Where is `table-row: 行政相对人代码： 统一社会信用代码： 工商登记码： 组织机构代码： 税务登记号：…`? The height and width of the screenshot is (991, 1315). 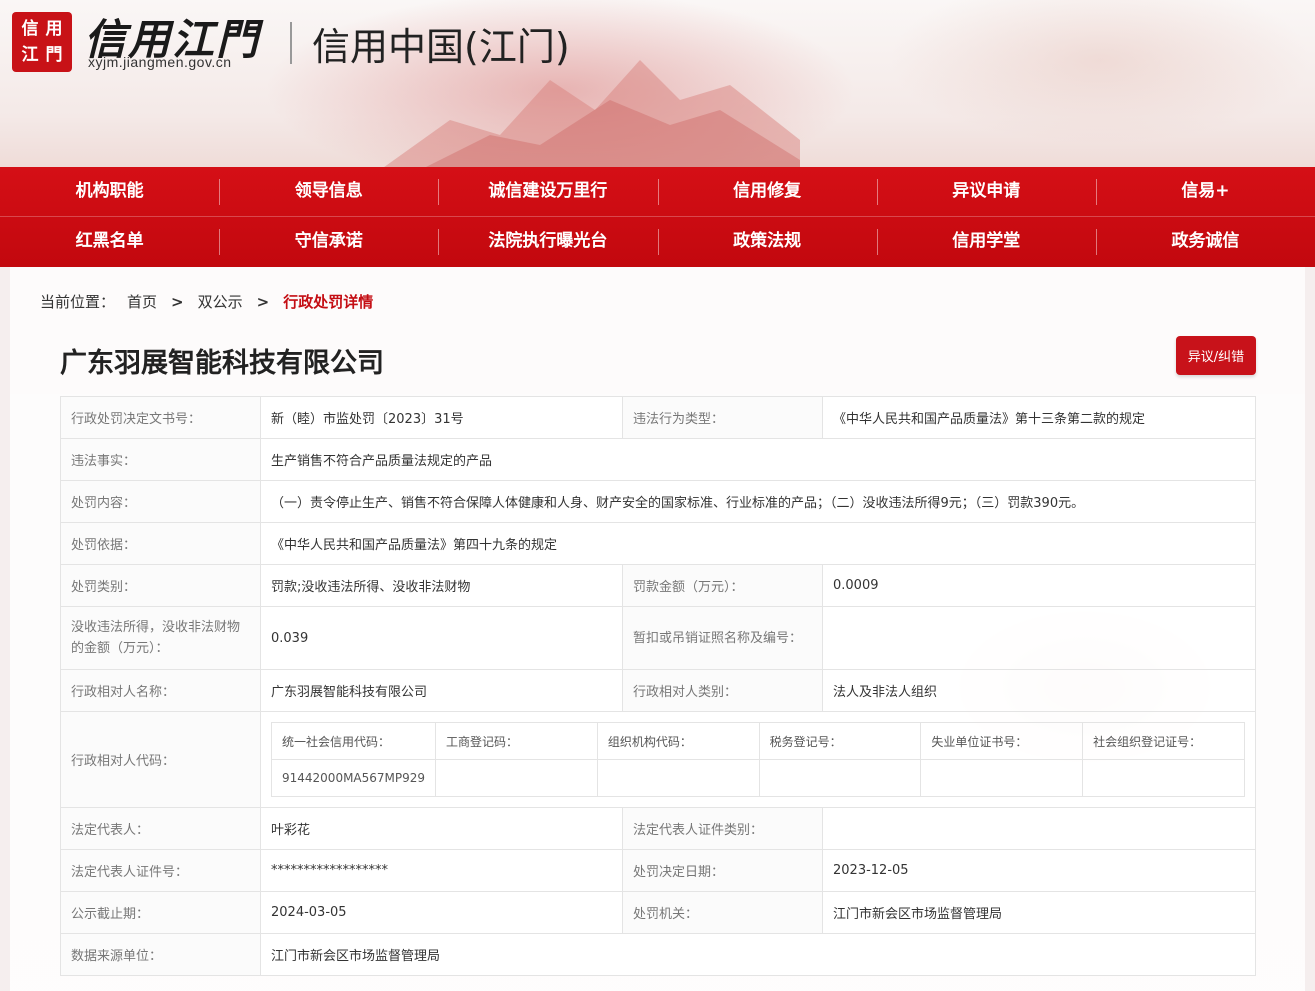 table-row: 行政相对人代码： 统一社会信用代码： 工商登记码： 组织机构代码： 税务登记号：… is located at coordinates (658, 759).